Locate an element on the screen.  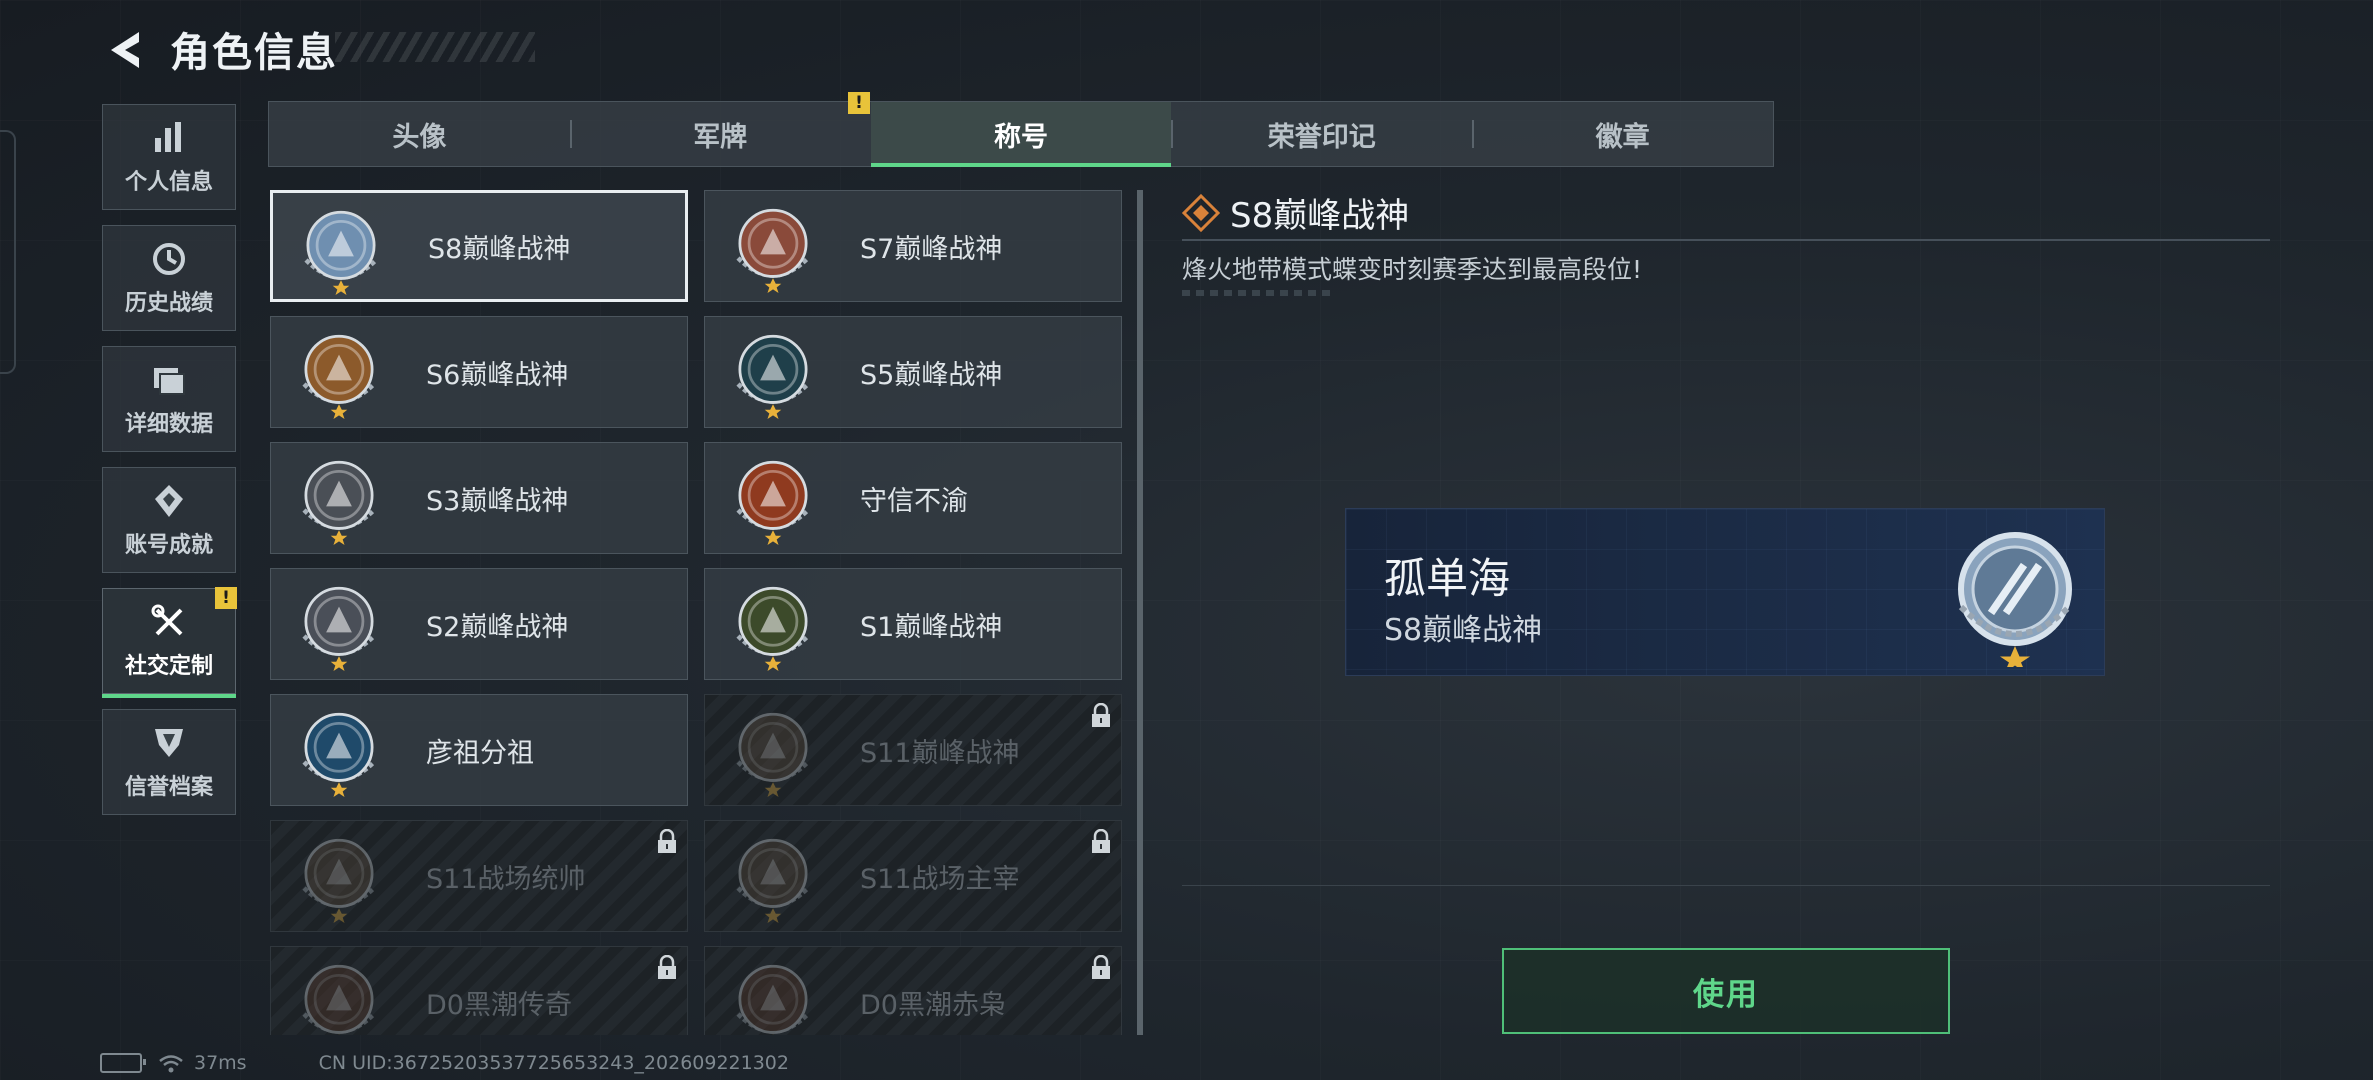
uid-text: CN UID:36725203537725653243_202609221302 is located at coordinates (553, 1063).